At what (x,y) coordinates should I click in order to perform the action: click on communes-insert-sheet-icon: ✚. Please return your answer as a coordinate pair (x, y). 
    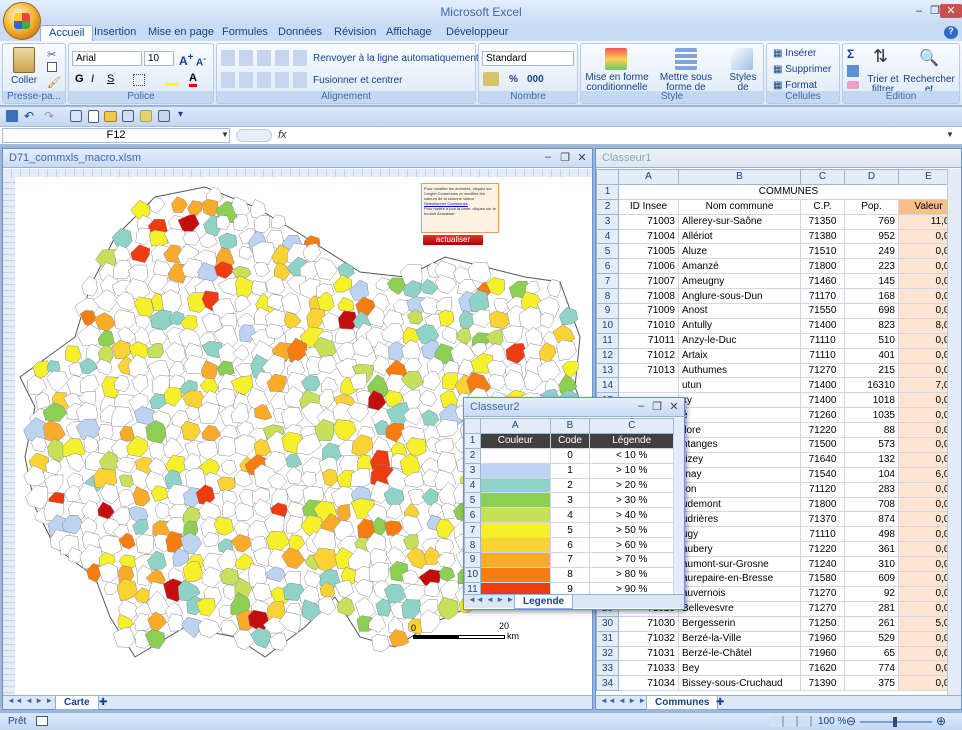
    Looking at the image, I should click on (720, 702).